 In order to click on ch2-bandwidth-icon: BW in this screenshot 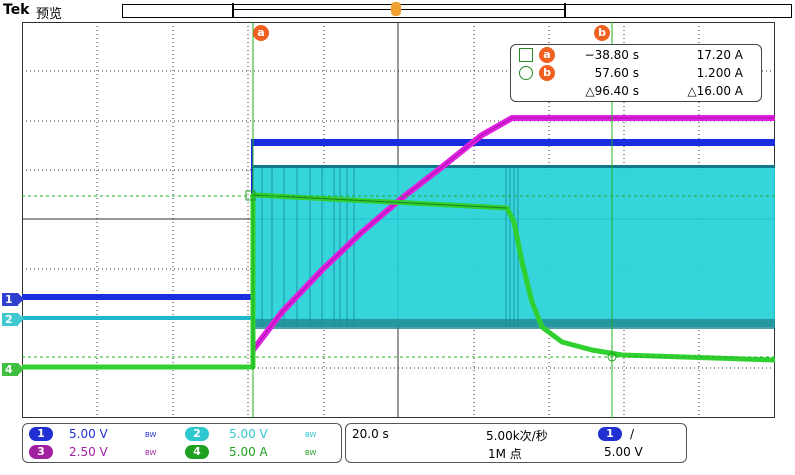, I will do `click(311, 435)`.